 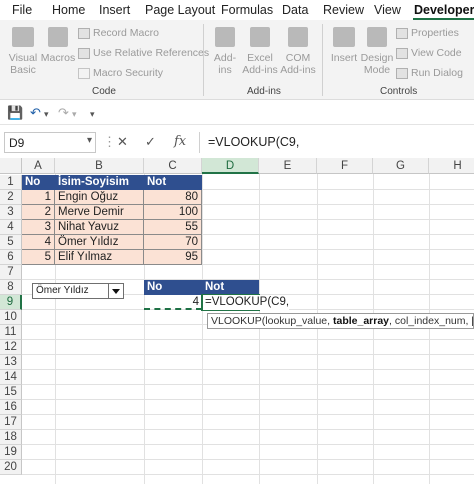 I want to click on tab-data: Data, so click(x=295, y=10).